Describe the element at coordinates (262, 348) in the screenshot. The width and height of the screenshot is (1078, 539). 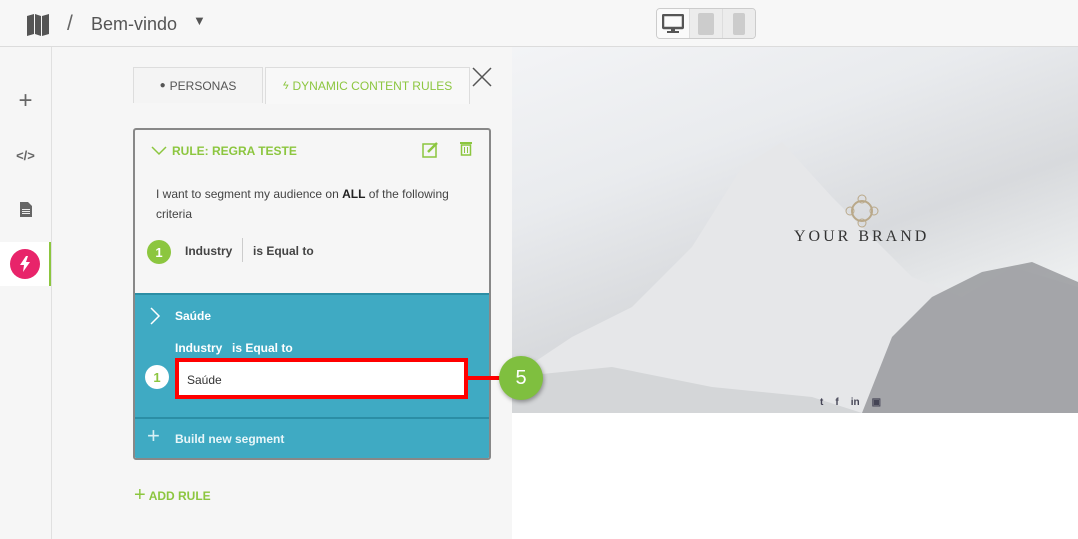
I see `segment-operator: is Equal to` at that location.